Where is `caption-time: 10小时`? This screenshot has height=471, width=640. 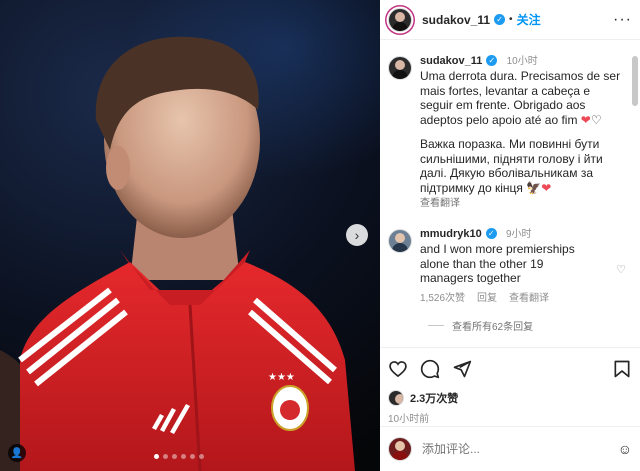
caption-time: 10小时 is located at coordinates (522, 61).